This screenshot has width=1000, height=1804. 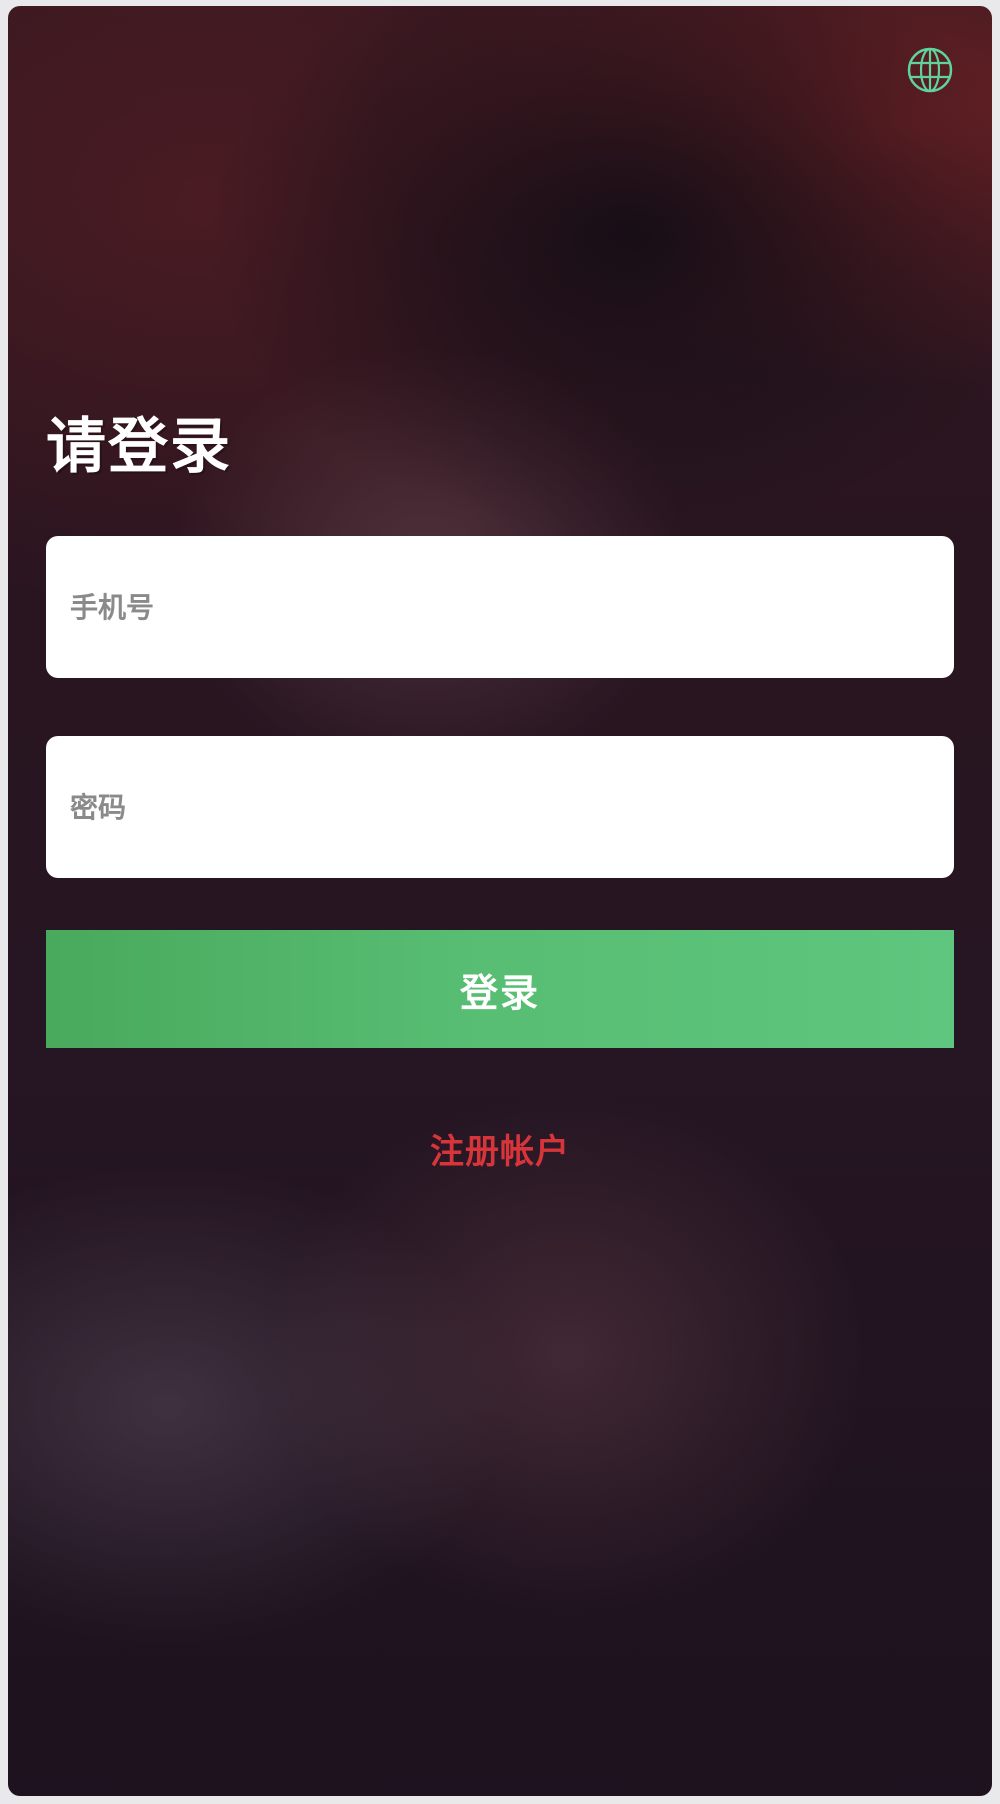 I want to click on phone-input, so click(x=500, y=607).